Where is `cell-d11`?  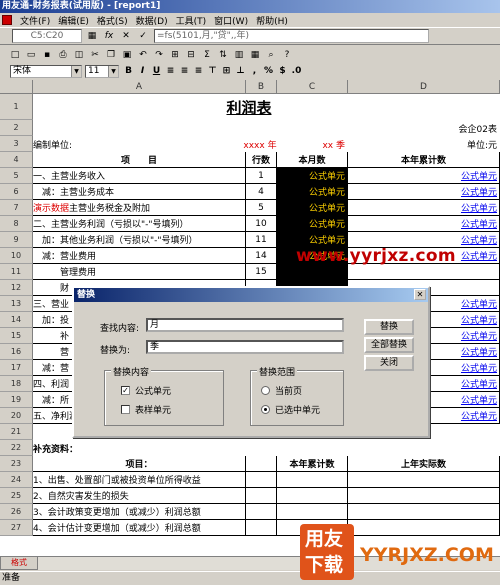 cell-d11 is located at coordinates (424, 272).